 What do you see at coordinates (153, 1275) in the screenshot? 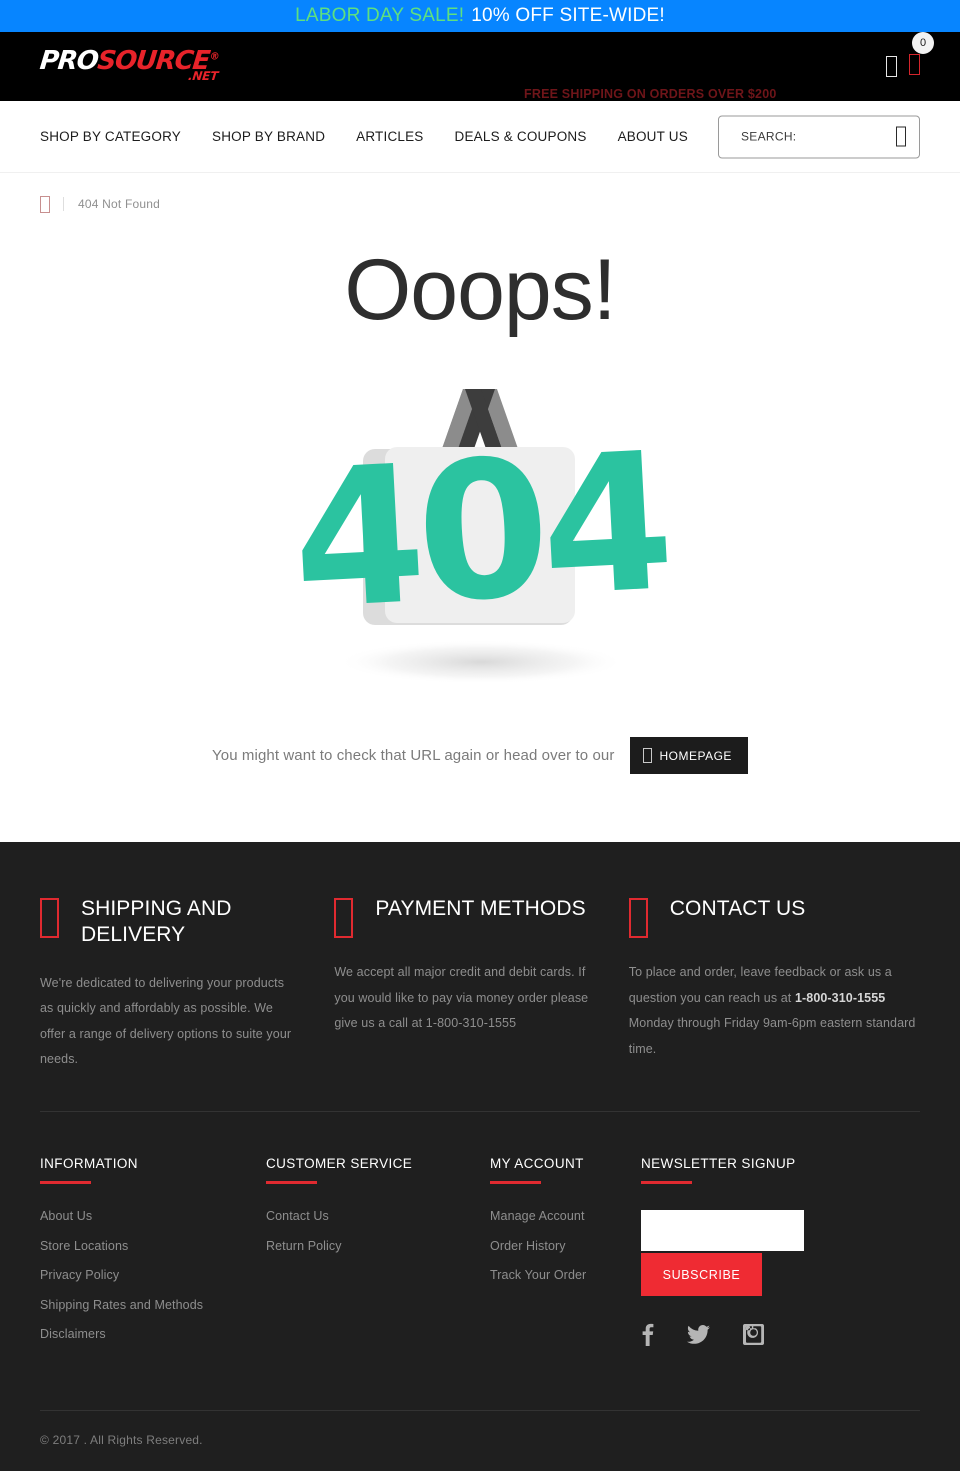
I see `footer-link-privacy-policy: Privacy Policy` at bounding box center [153, 1275].